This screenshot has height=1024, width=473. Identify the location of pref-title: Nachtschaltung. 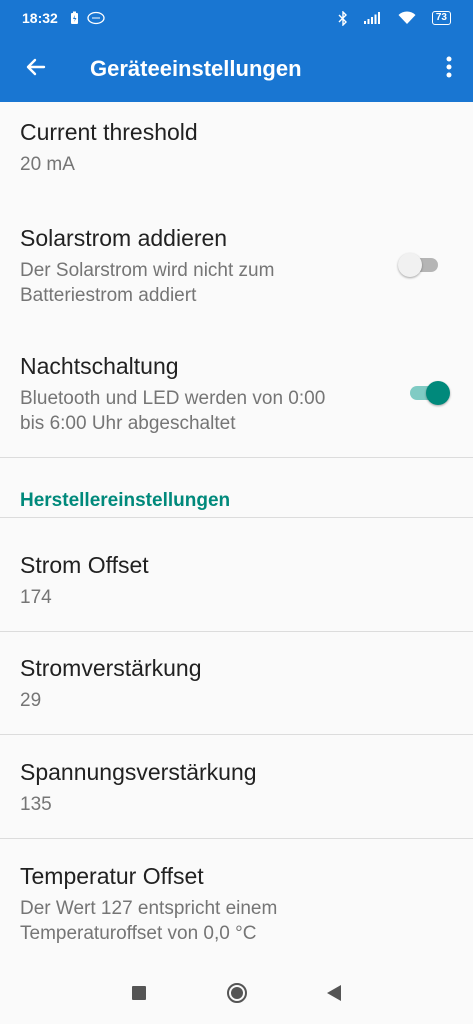
(99, 366).